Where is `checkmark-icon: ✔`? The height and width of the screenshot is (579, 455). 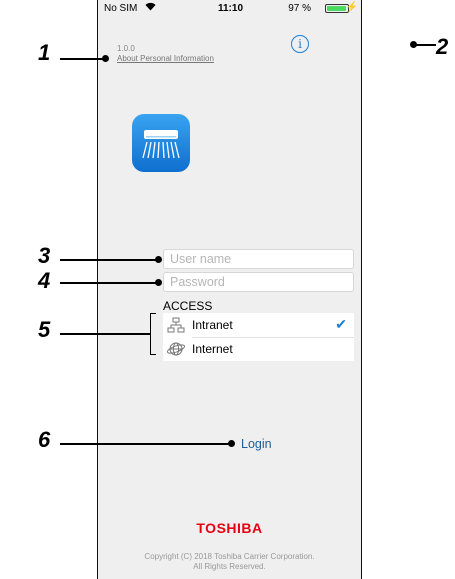
checkmark-icon: ✔ is located at coordinates (341, 324).